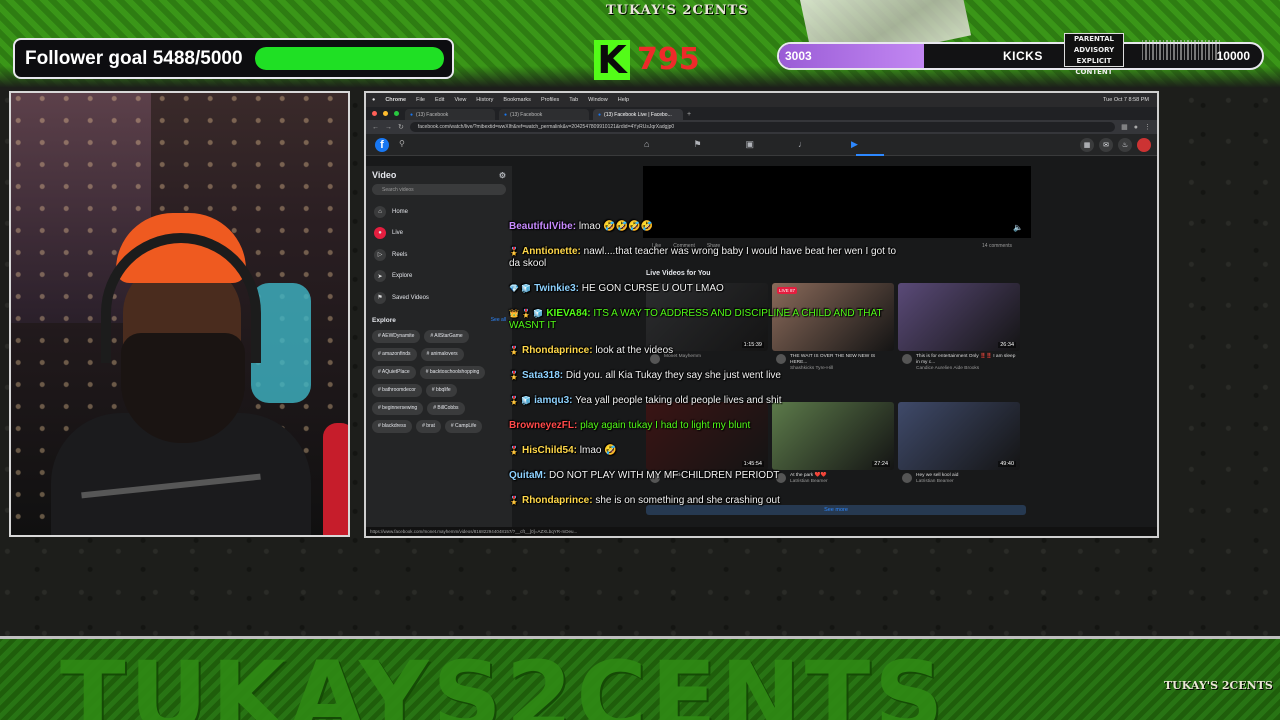 The width and height of the screenshot is (1280, 720). I want to click on chat-message: 🎖️ HisChild54: lmao 🤣, so click(704, 451).